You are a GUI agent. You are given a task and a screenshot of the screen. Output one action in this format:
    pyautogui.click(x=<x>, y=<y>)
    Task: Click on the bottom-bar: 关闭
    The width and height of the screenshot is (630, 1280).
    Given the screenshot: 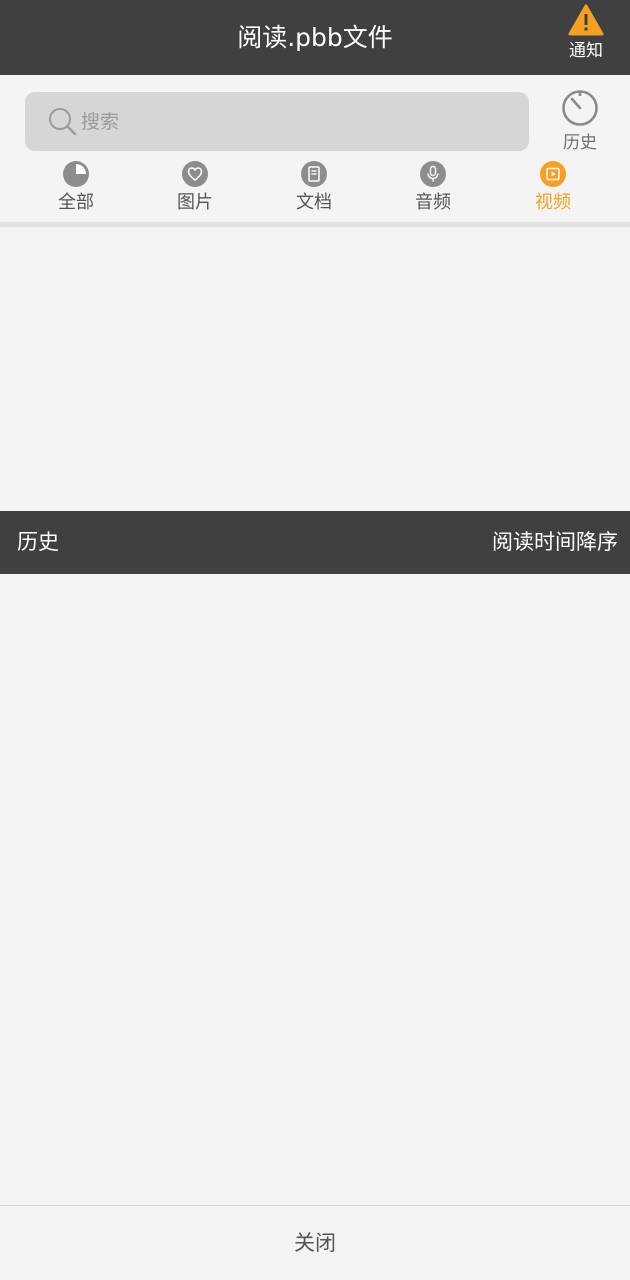 What is the action you would take?
    pyautogui.click(x=315, y=1242)
    